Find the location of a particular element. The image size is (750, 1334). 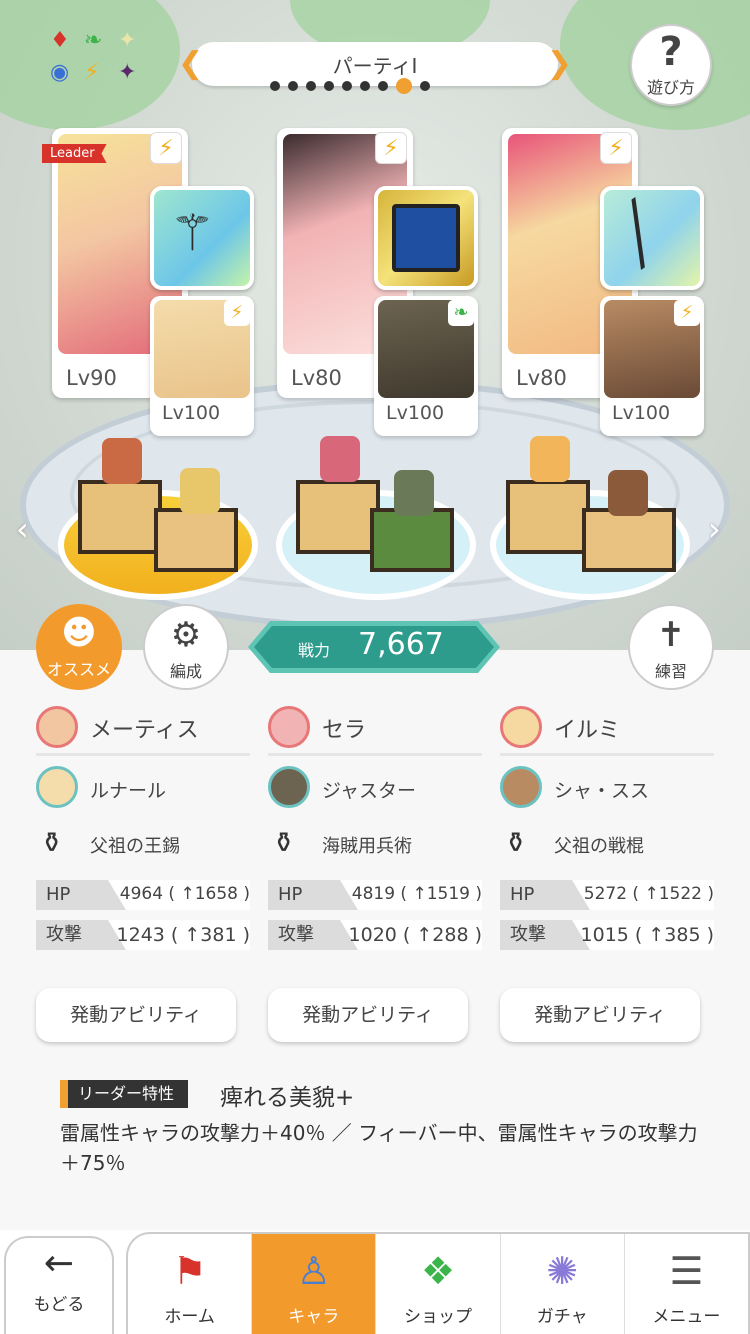

tab-label: メニュー is located at coordinates (686, 1317).